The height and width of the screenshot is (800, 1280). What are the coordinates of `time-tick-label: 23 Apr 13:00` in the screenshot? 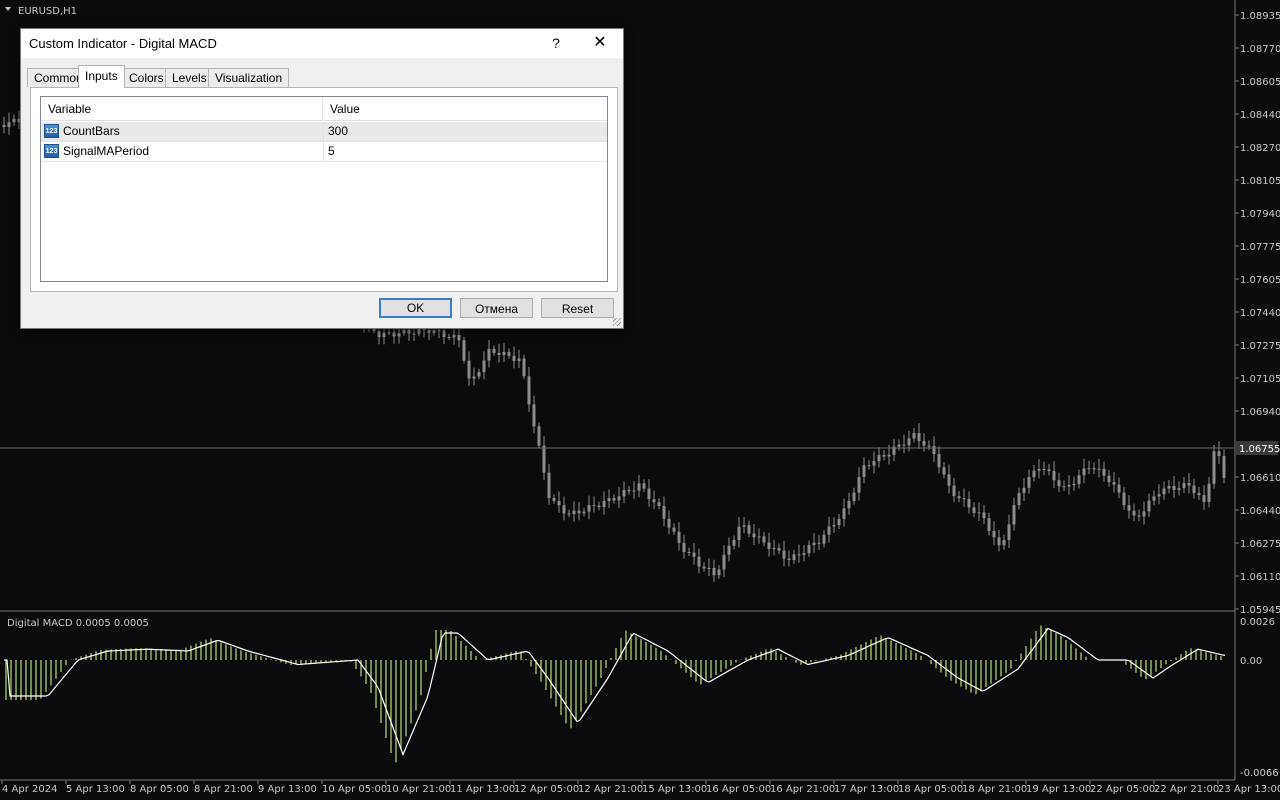 It's located at (1249, 789).